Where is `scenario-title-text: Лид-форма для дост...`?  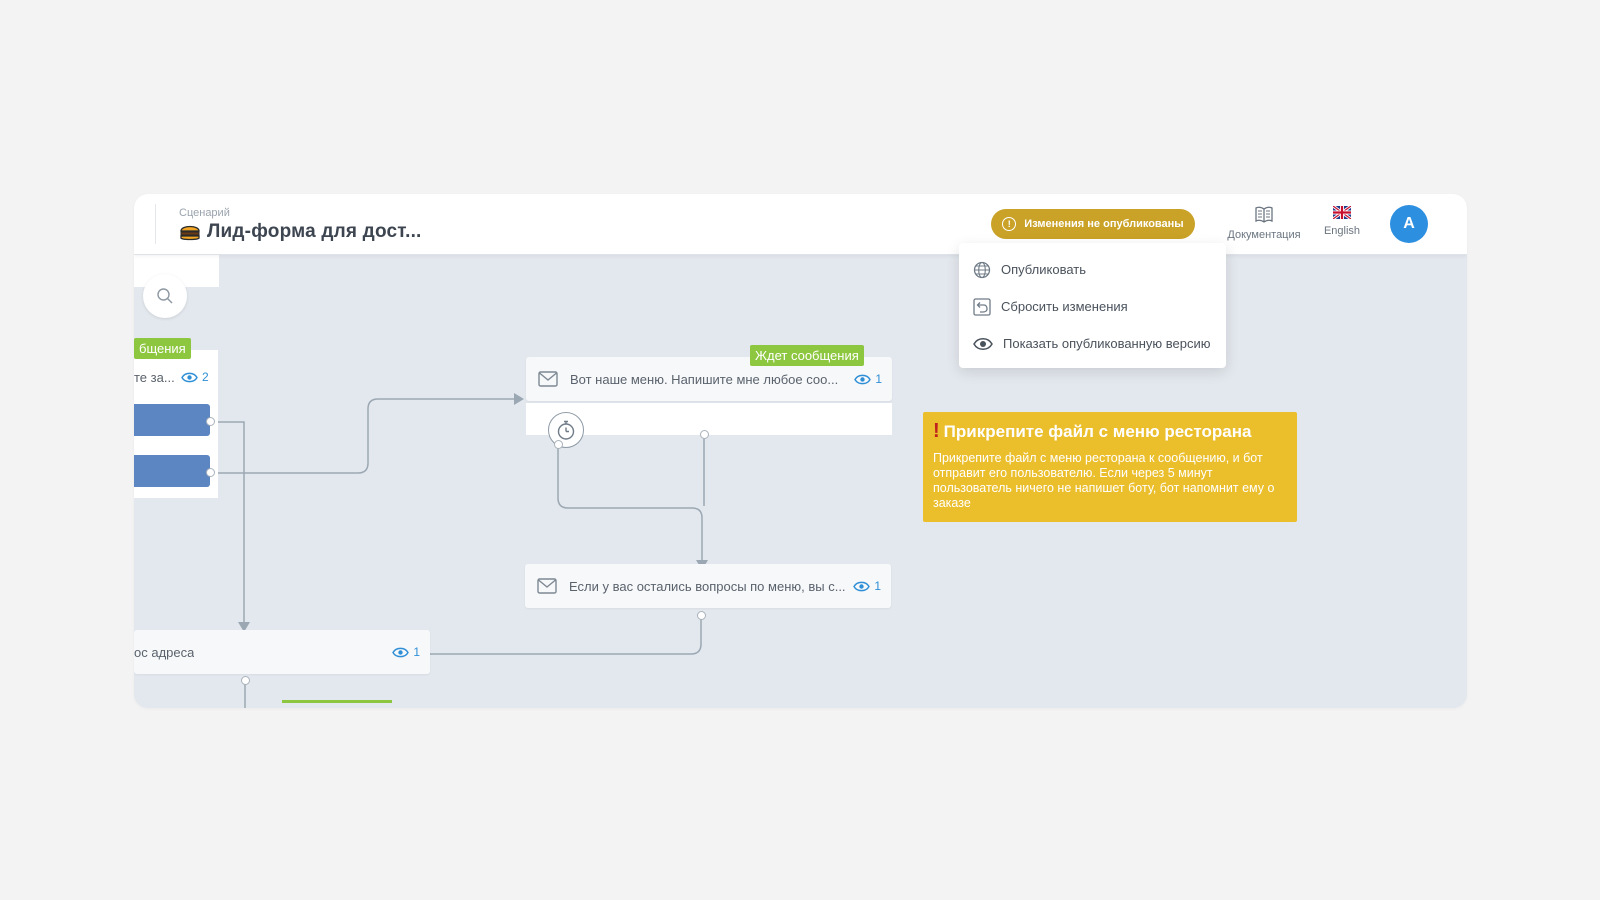
scenario-title-text: Лид-форма для дост... is located at coordinates (314, 231).